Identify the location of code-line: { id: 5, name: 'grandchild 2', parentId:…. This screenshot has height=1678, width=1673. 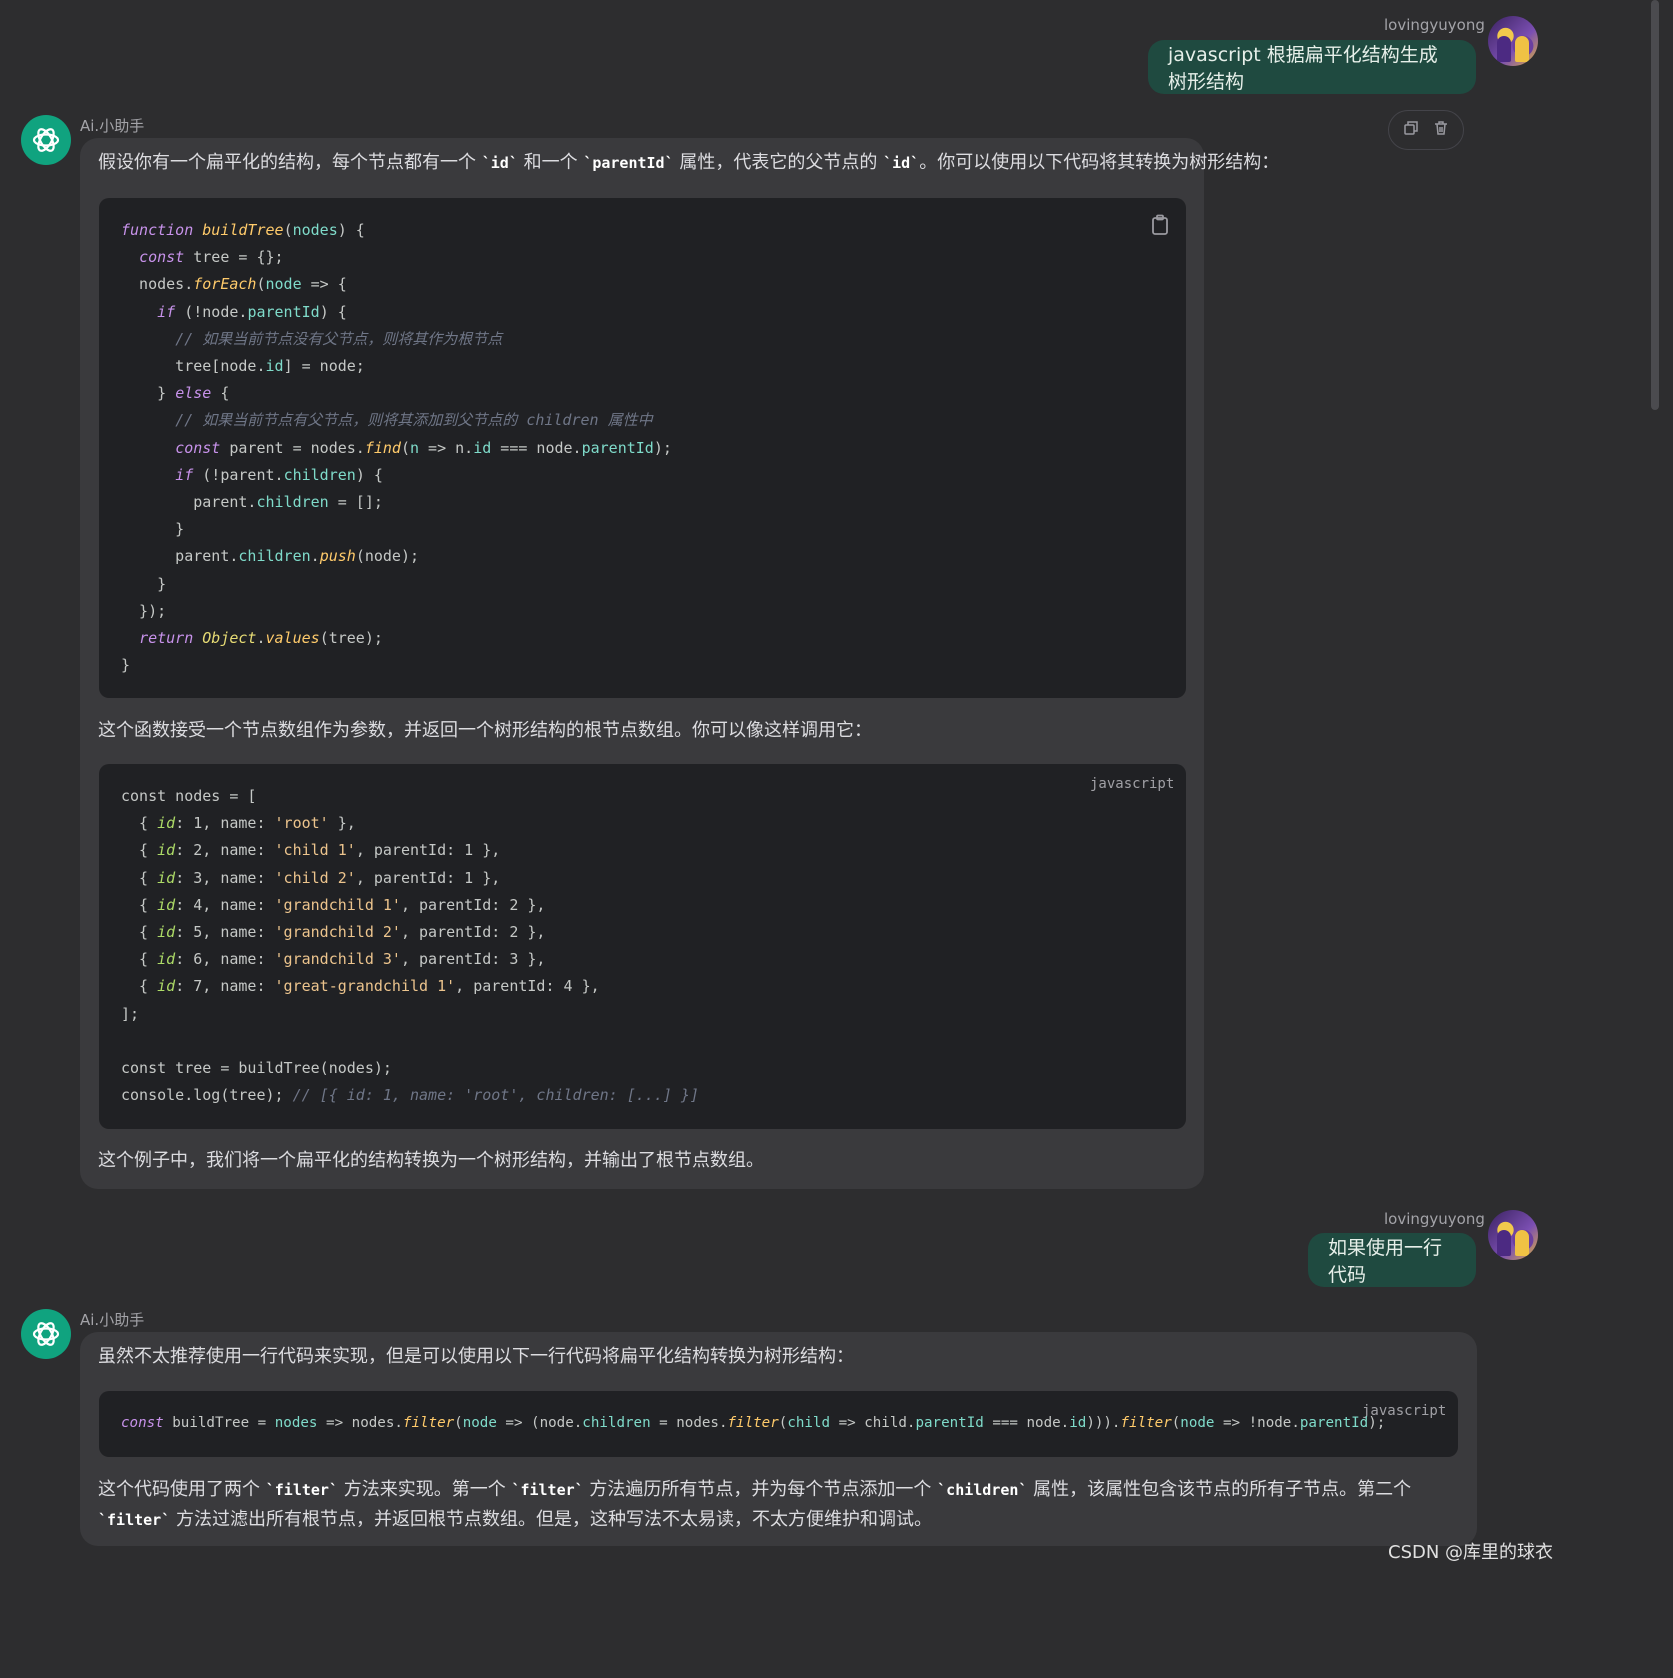
(333, 932).